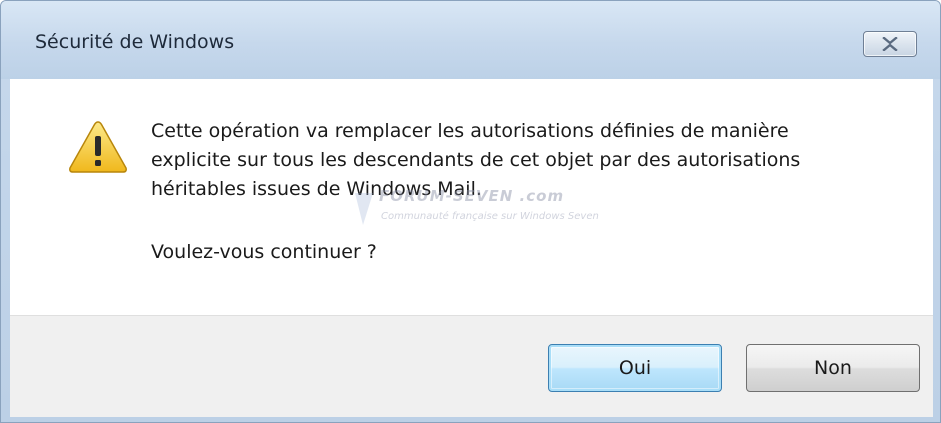 Image resolution: width=941 pixels, height=423 pixels. I want to click on watermark-title: FORUM-SEVEN .com, so click(472, 196).